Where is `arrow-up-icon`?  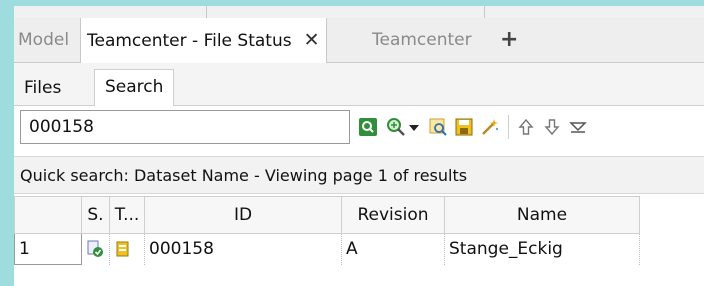 arrow-up-icon is located at coordinates (526, 127).